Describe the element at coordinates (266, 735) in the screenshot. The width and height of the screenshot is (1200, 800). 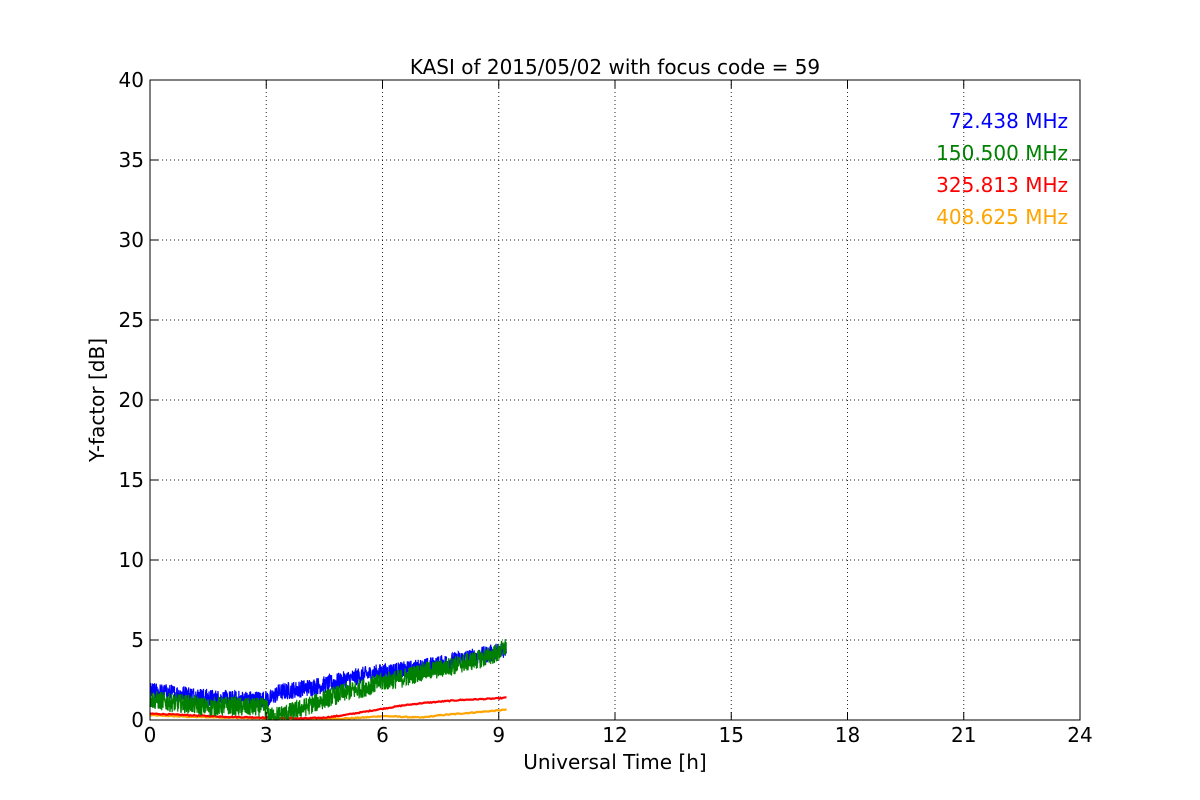
I see `x-tick-label: 3` at that location.